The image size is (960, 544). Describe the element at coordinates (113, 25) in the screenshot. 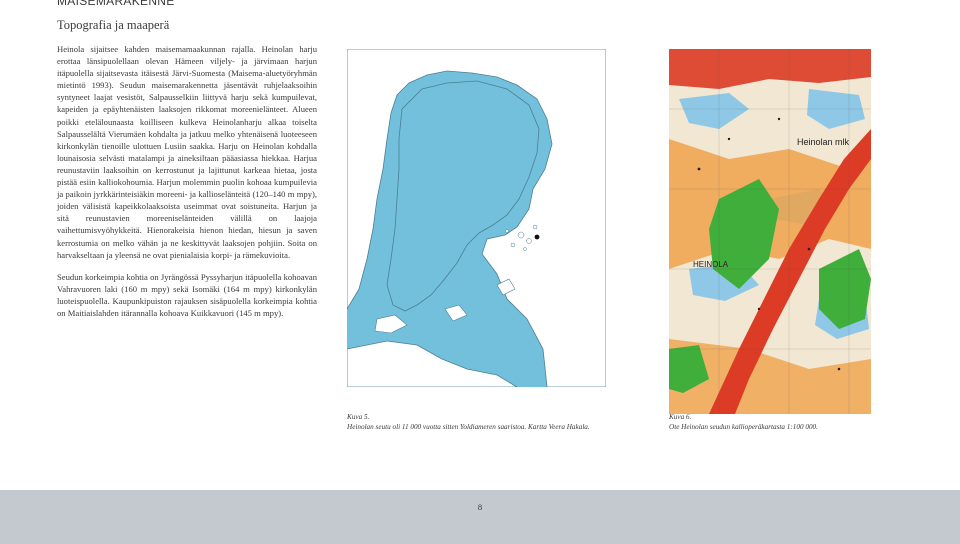

I see `page-subtitle: Topografia ja maaperä` at that location.